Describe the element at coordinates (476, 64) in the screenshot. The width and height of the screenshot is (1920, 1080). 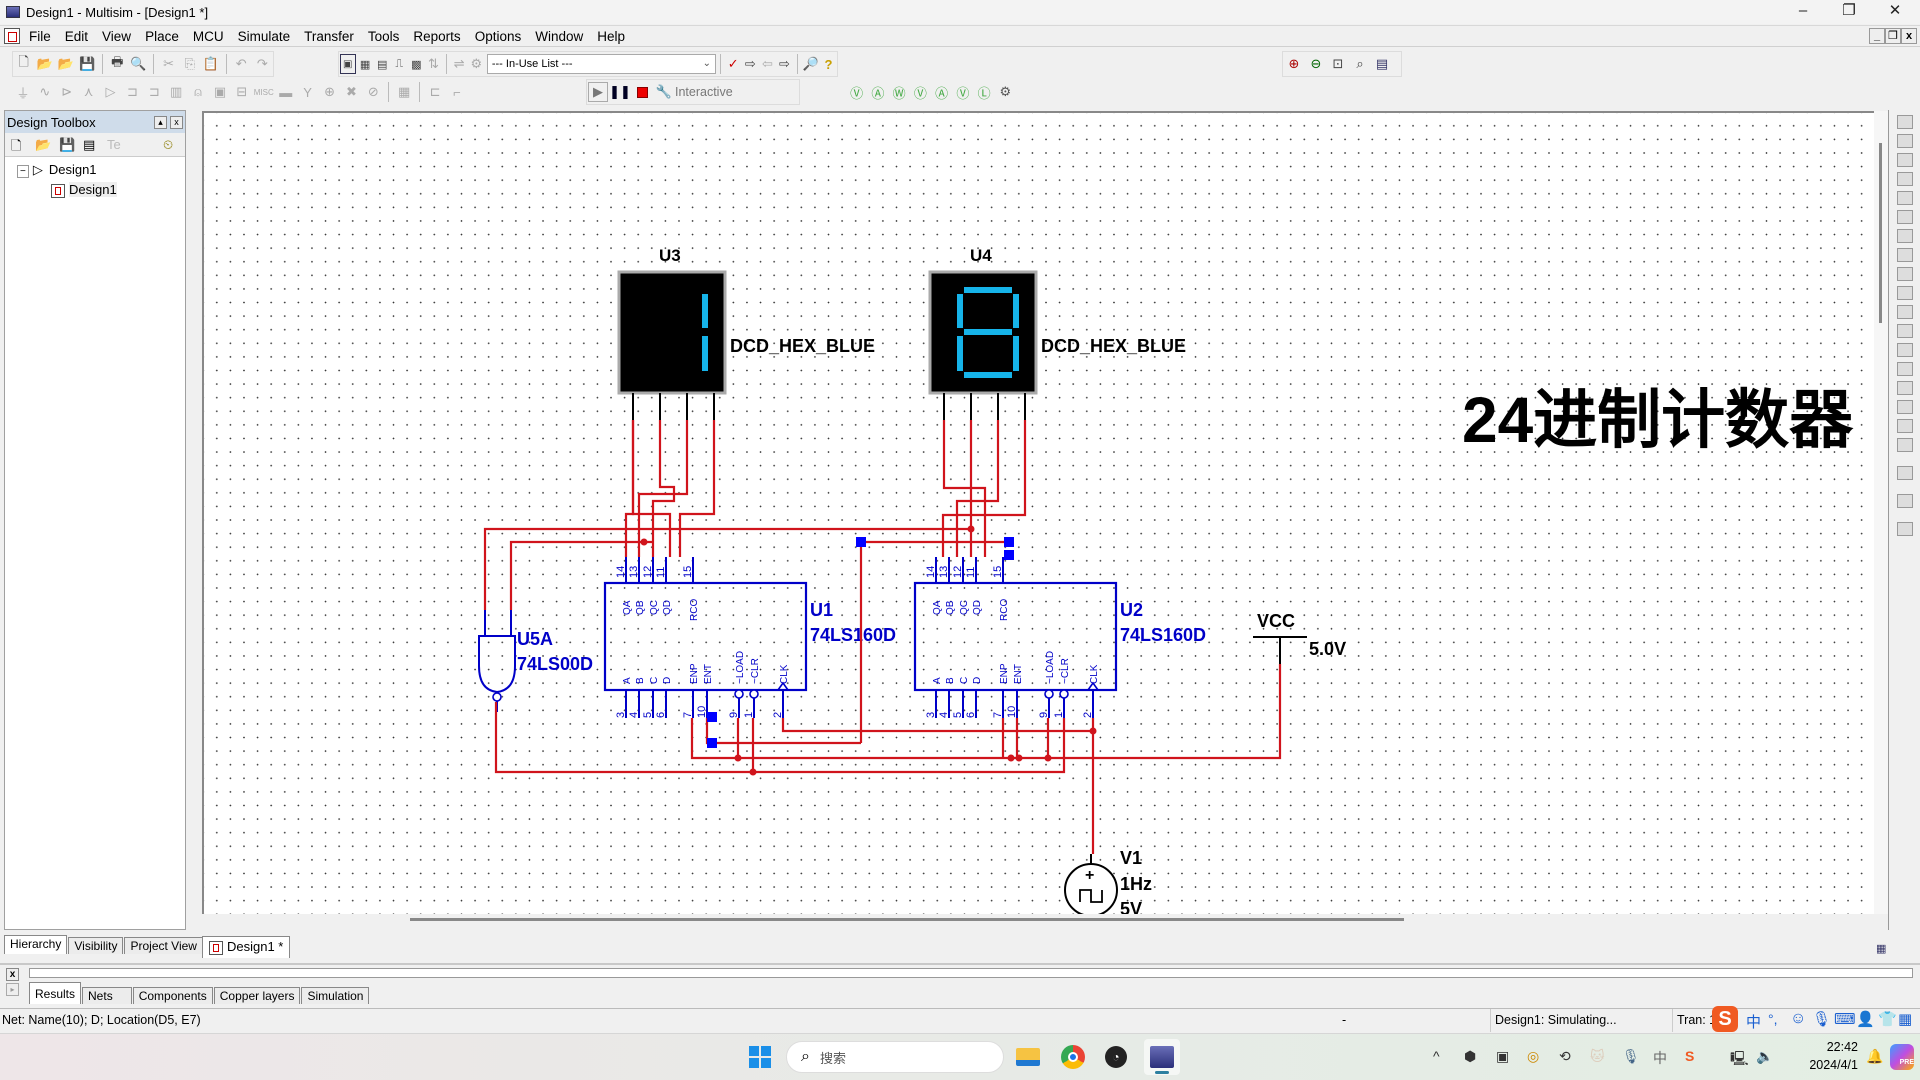
I see `database-icon: ⚙` at that location.